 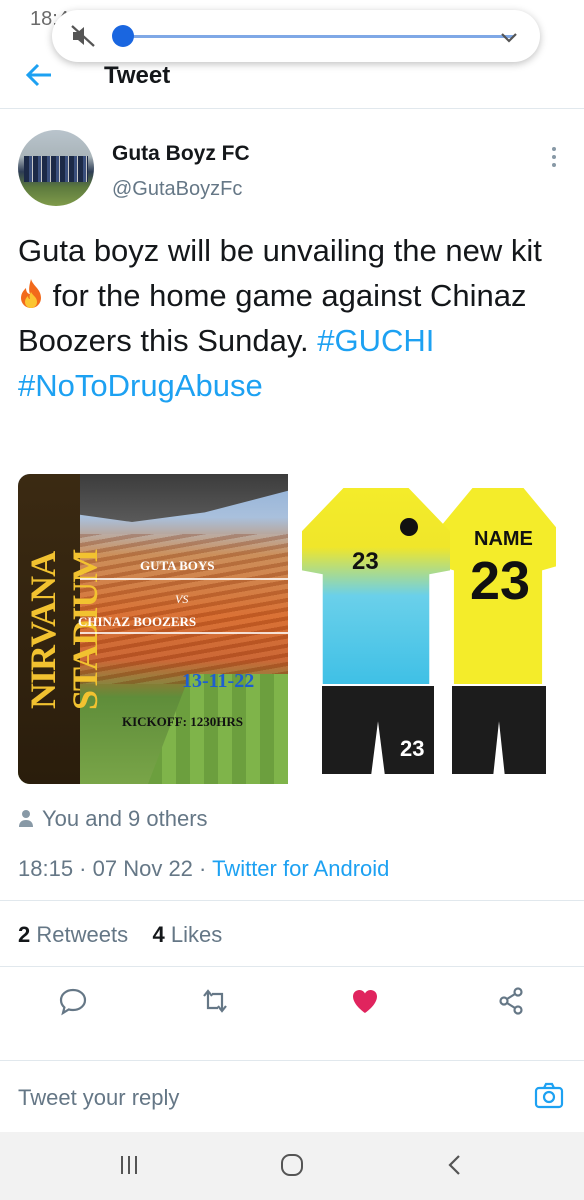 I want to click on likers-text: You and 9 others, so click(x=125, y=818).